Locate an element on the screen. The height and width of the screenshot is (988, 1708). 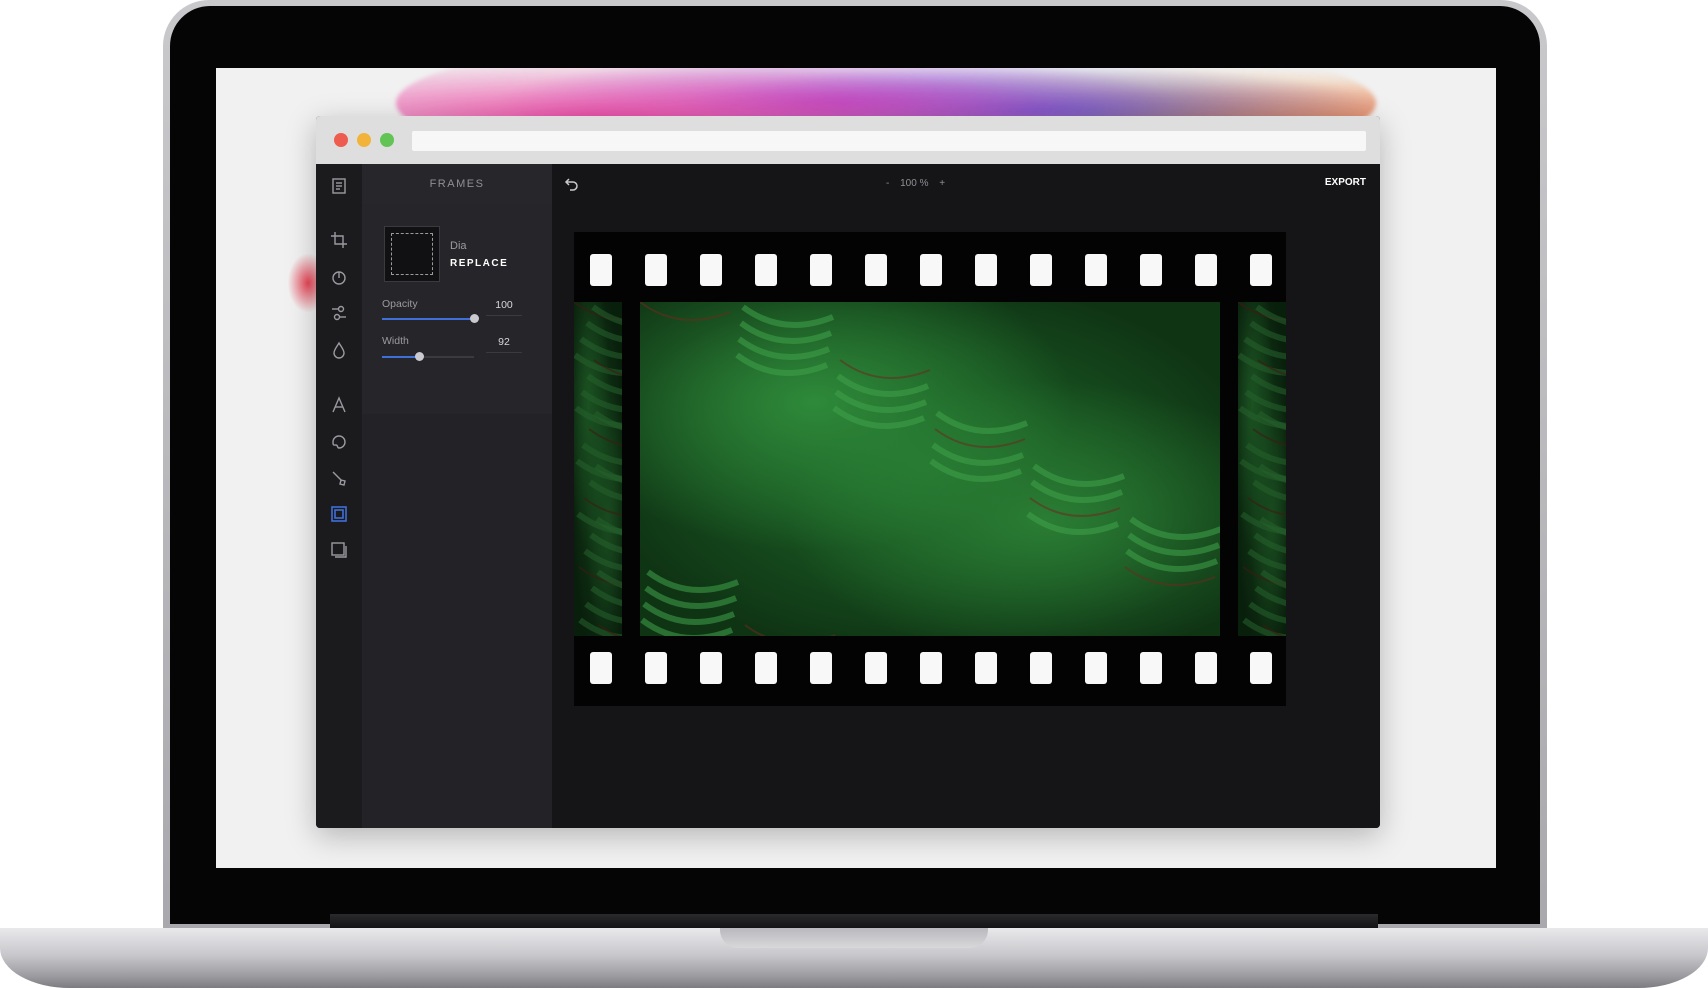
zoom-in-button: + is located at coordinates (942, 183).